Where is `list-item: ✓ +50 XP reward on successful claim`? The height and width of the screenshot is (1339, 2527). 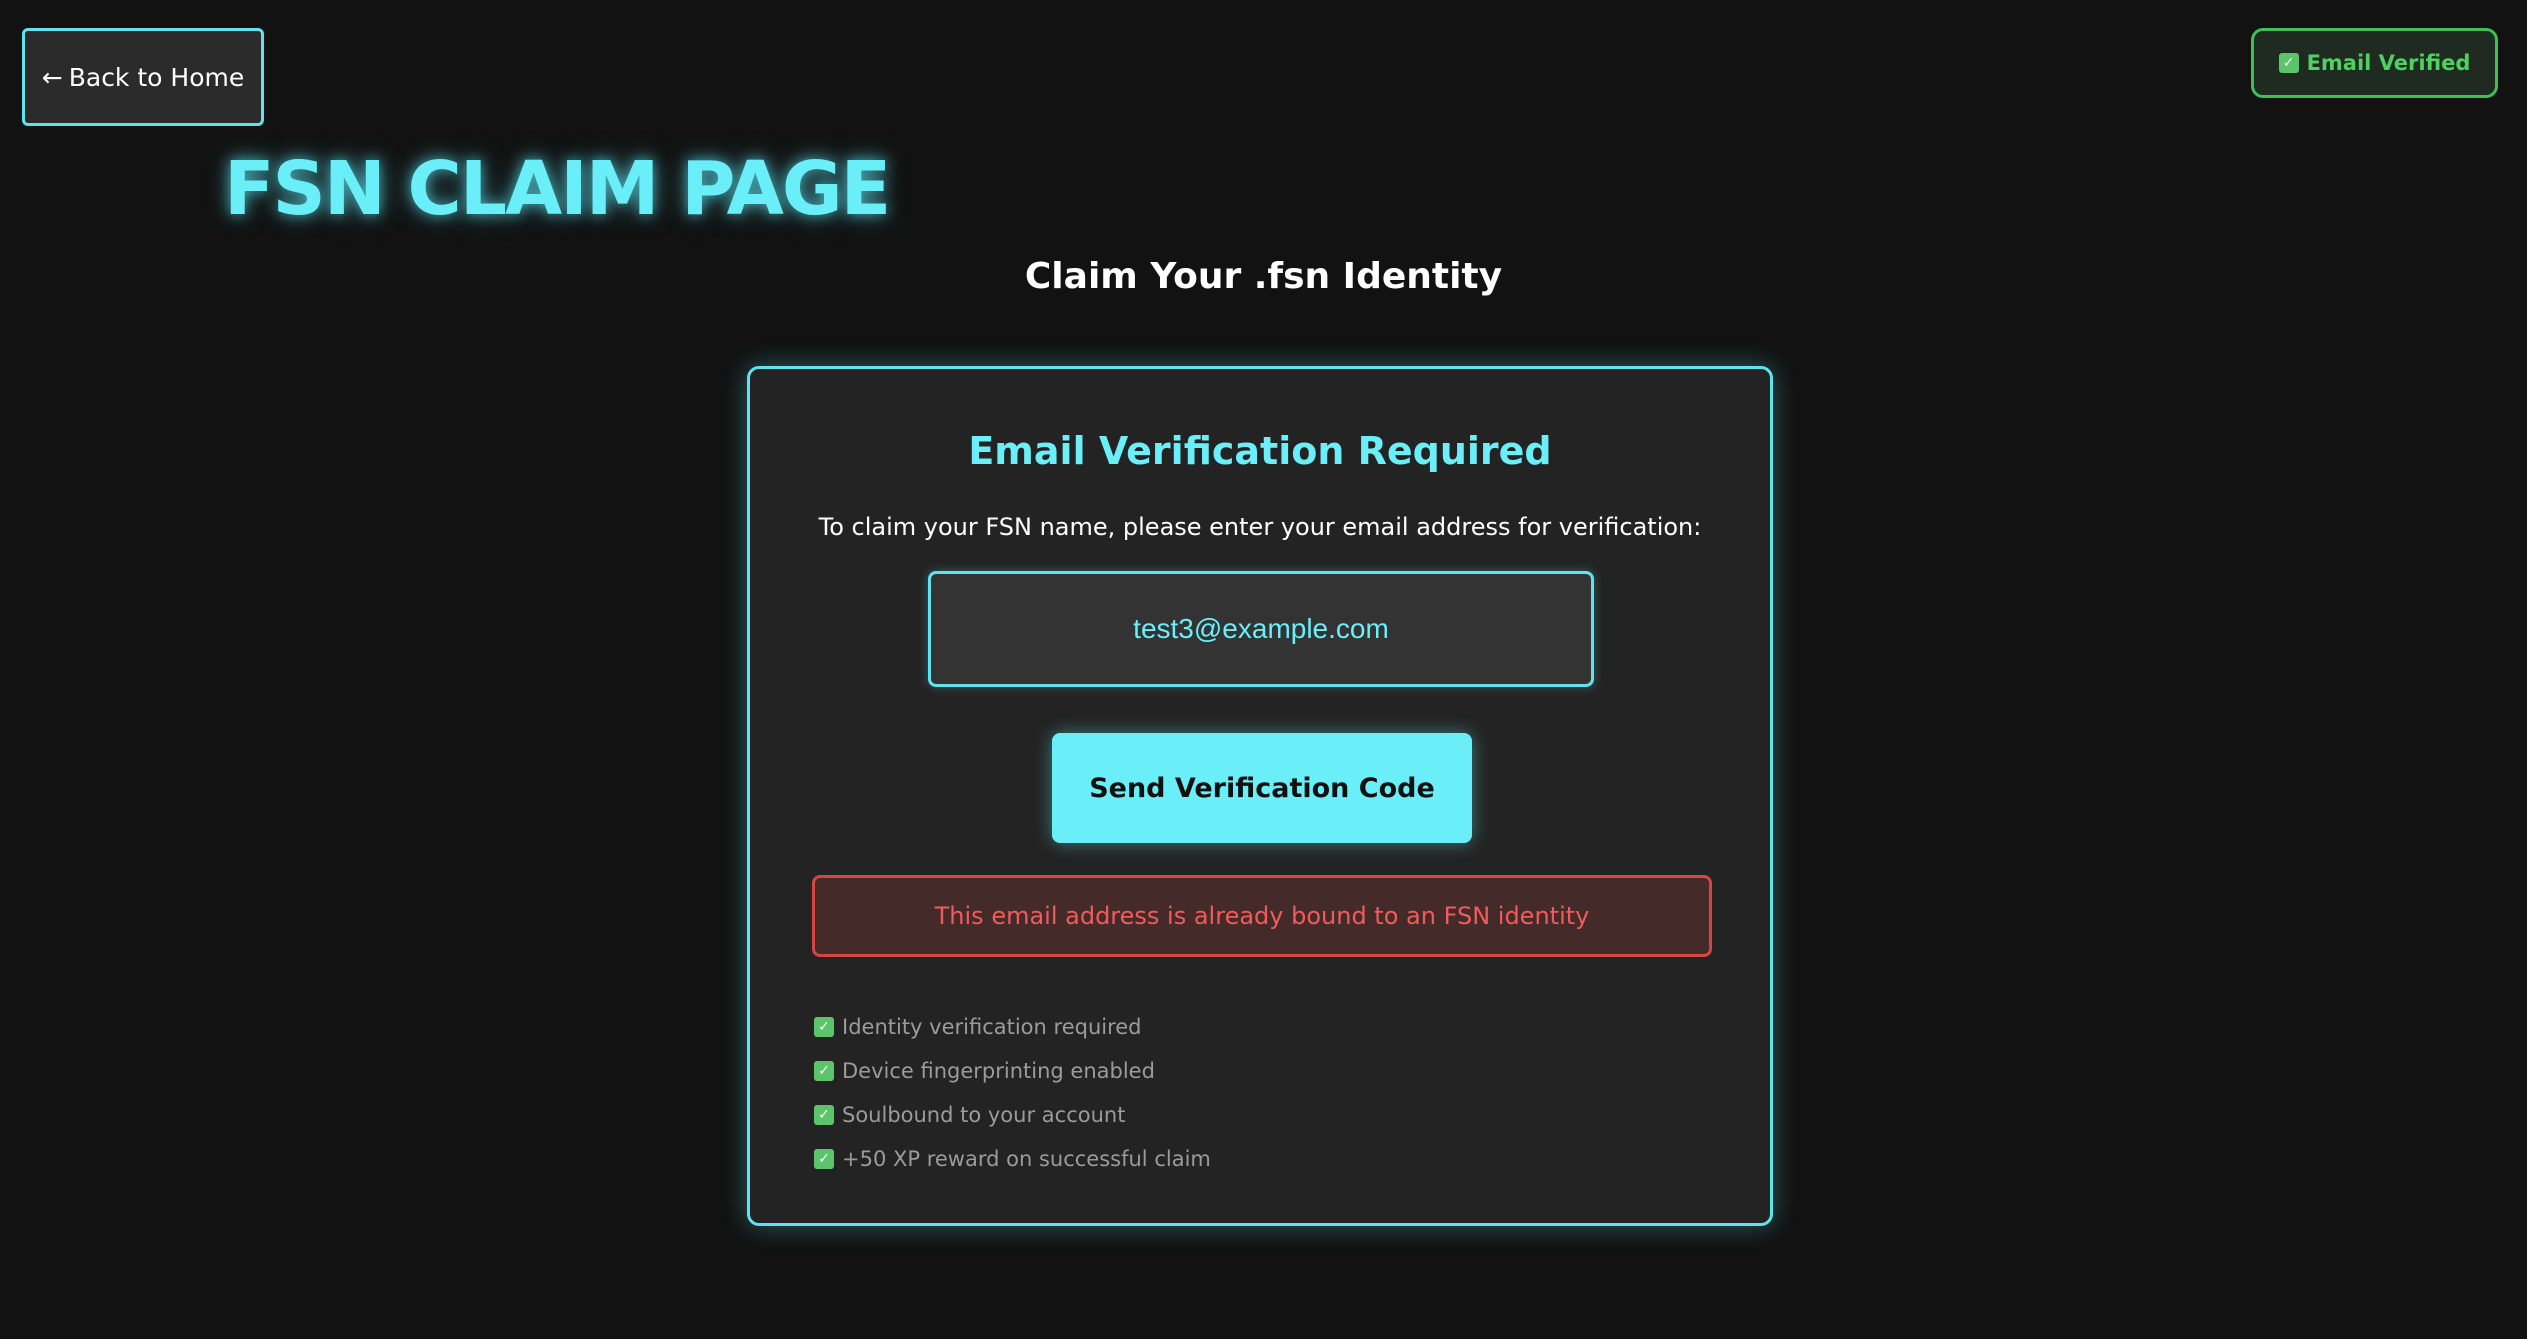 list-item: ✓ +50 XP reward on successful claim is located at coordinates (1012, 1159).